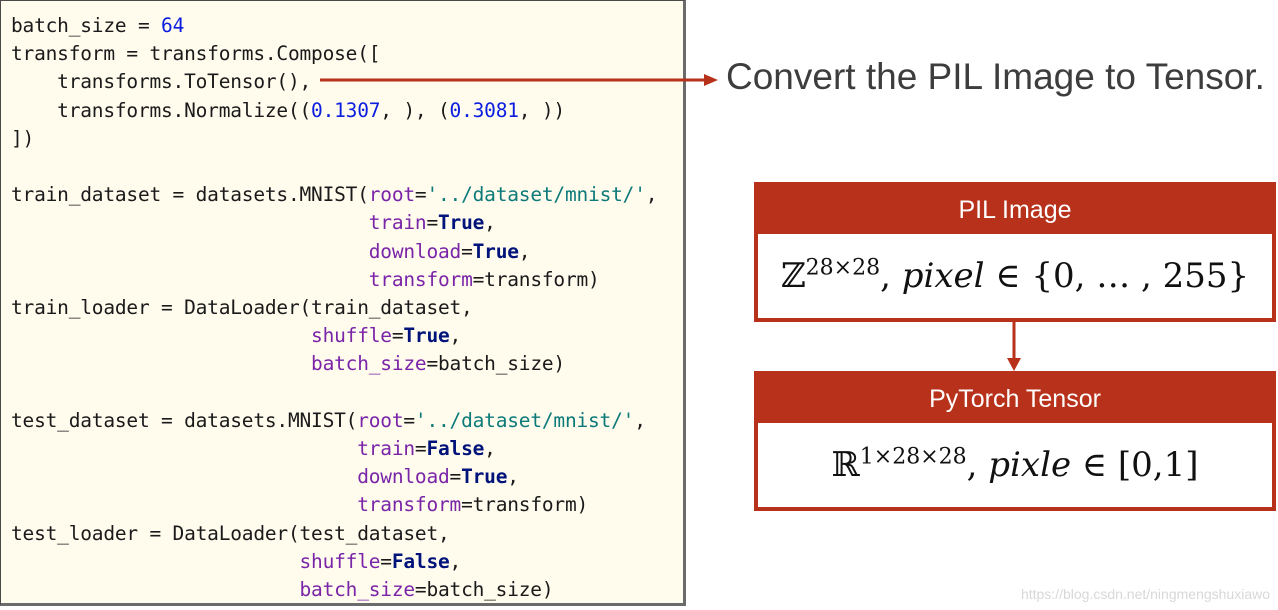  I want to click on code-line: train=False,, so click(253, 449).